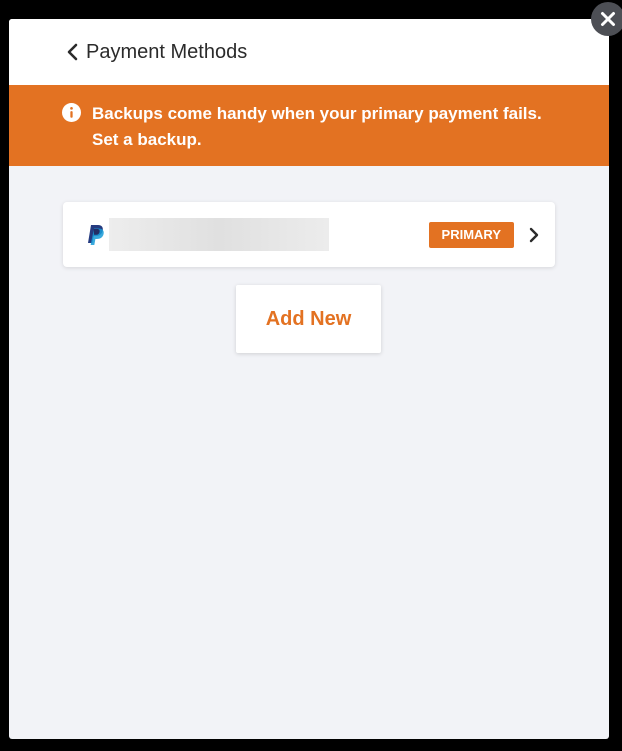 Image resolution: width=622 pixels, height=751 pixels. What do you see at coordinates (71, 112) in the screenshot?
I see `info-icon` at bounding box center [71, 112].